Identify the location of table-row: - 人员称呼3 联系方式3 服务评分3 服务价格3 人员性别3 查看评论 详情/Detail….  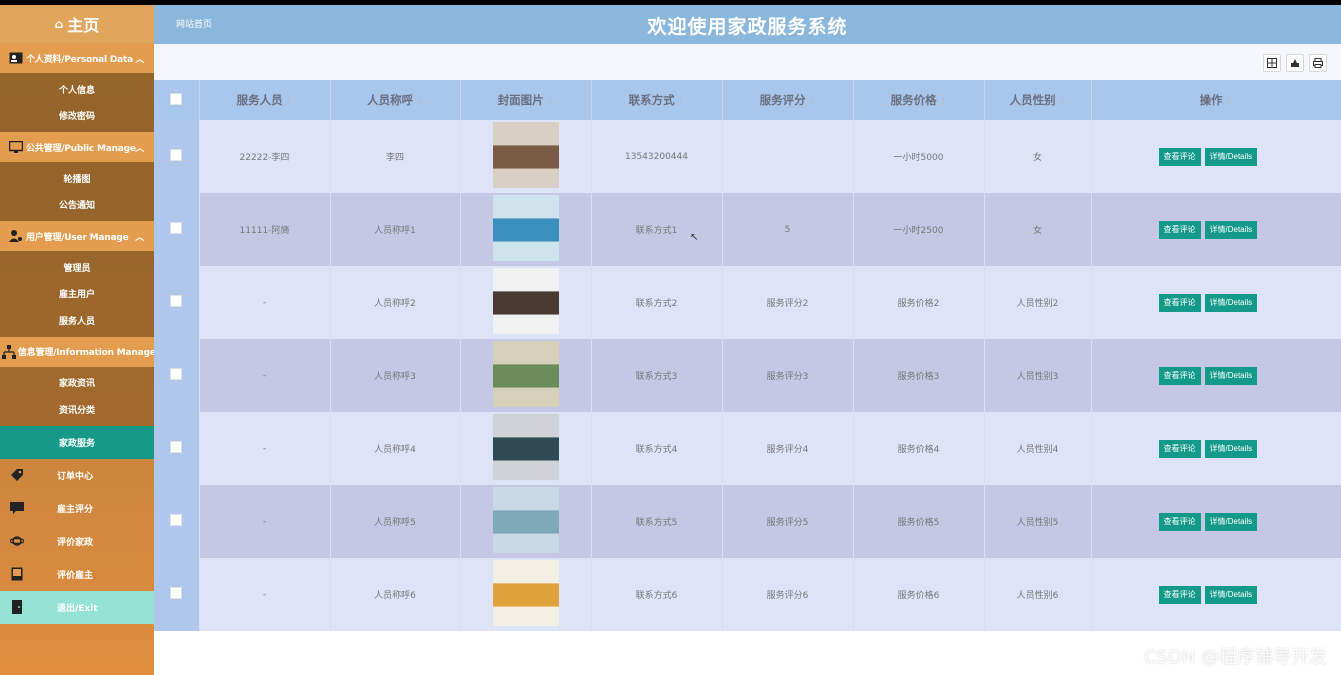
(747, 375).